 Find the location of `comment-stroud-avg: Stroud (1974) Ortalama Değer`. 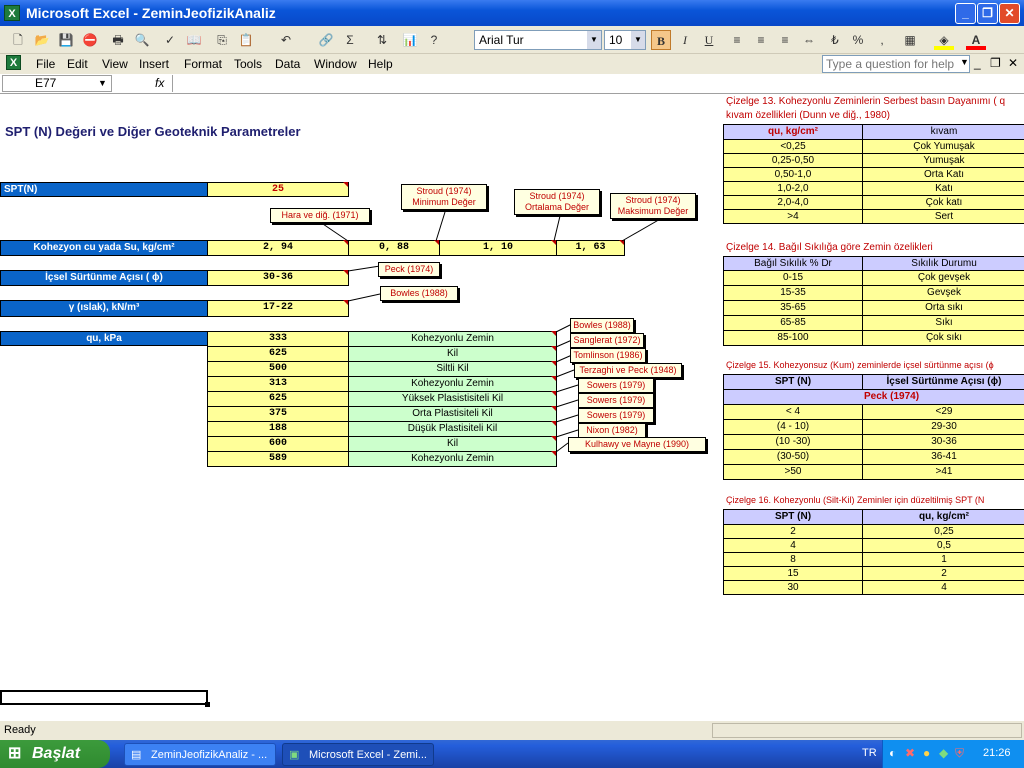

comment-stroud-avg: Stroud (1974) Ortalama Değer is located at coordinates (557, 202).